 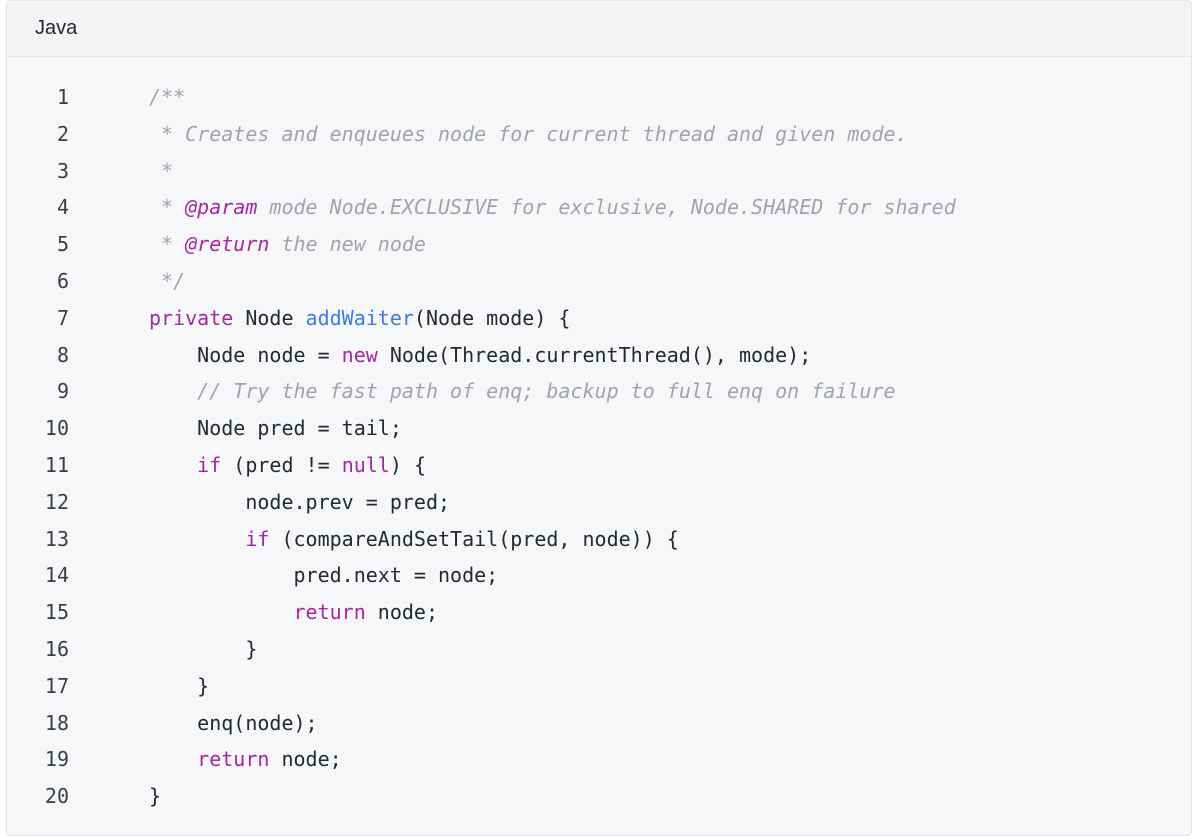 What do you see at coordinates (599, 29) in the screenshot?
I see `code-block-header: Java` at bounding box center [599, 29].